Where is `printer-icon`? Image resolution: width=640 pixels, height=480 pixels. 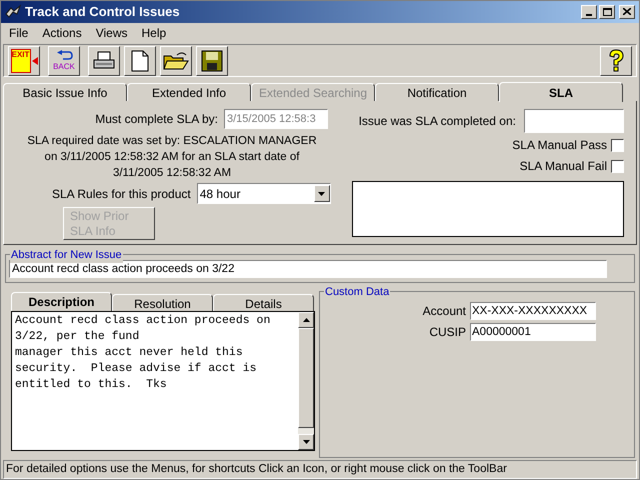
printer-icon is located at coordinates (104, 60).